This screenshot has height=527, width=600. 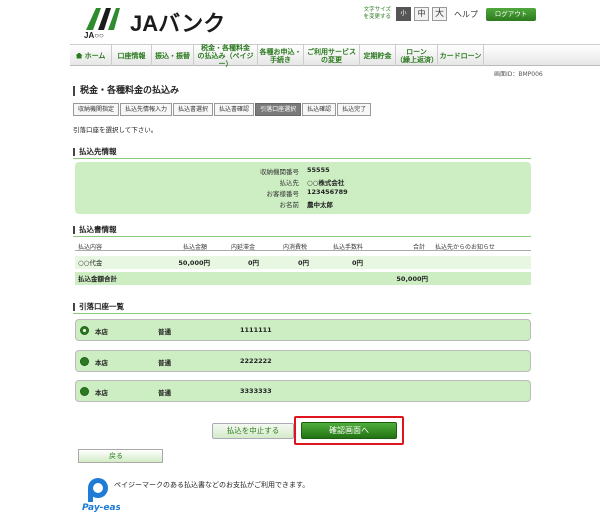 I want to click on payee-value: 55555, so click(x=318, y=170).